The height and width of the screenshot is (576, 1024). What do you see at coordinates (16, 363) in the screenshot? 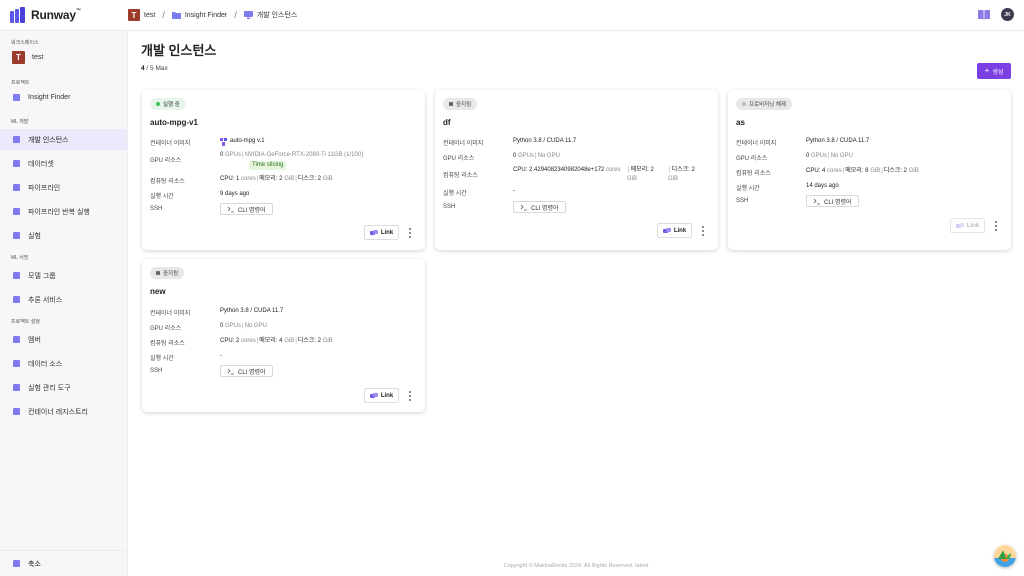
I see `data-source-icon` at bounding box center [16, 363].